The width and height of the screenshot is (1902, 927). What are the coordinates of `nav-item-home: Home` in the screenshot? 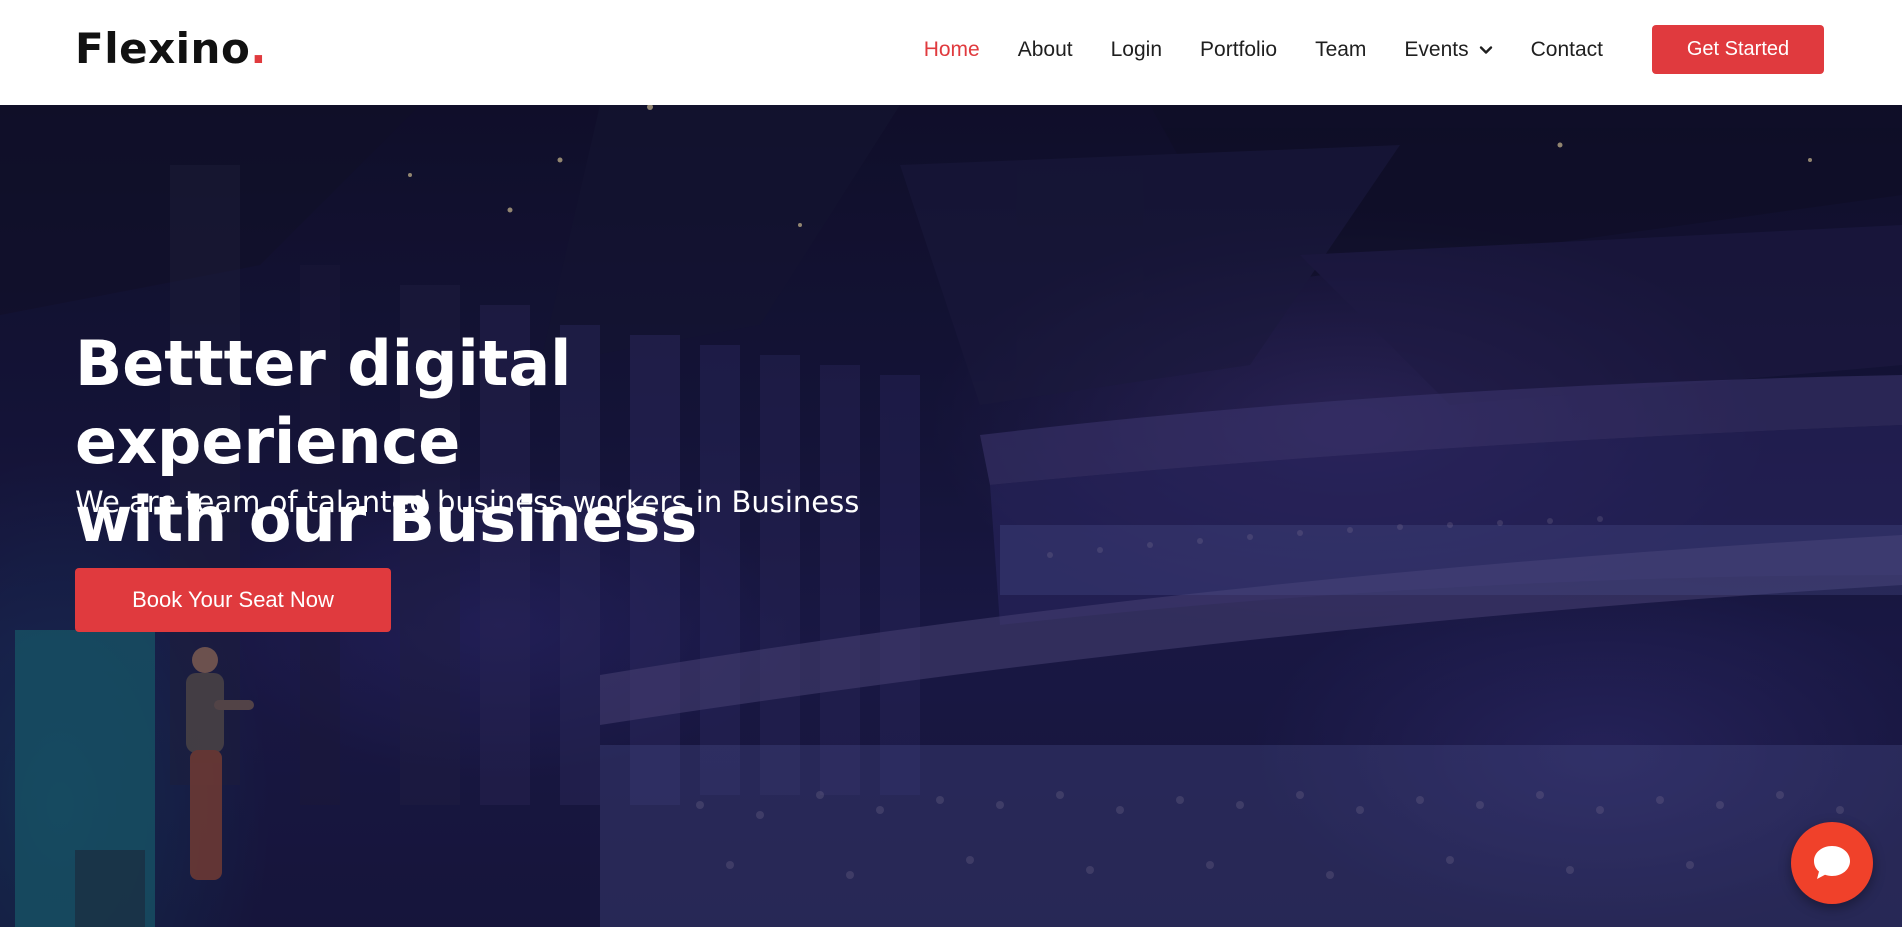 It's located at (952, 50).